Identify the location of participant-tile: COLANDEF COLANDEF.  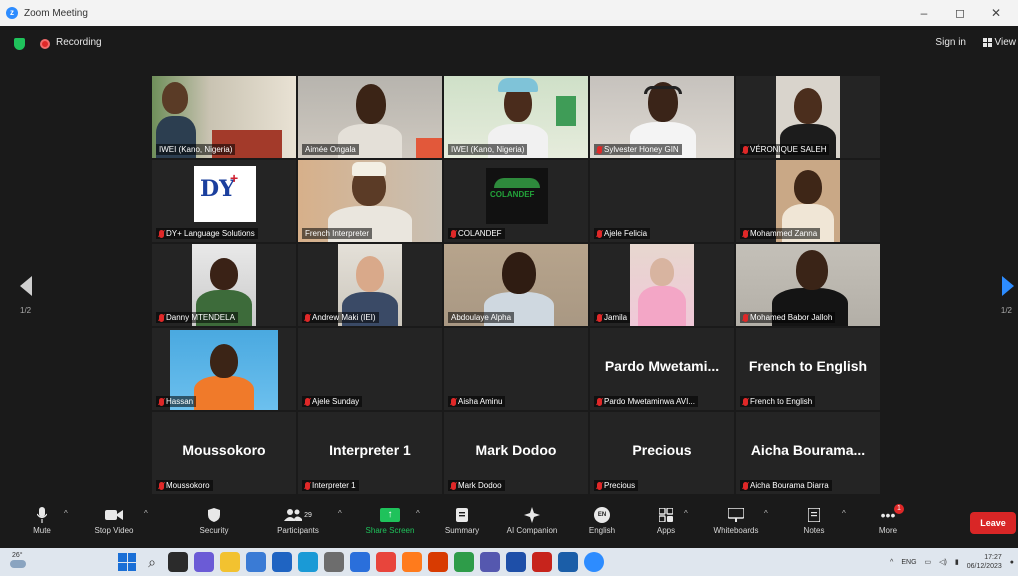
(516, 201).